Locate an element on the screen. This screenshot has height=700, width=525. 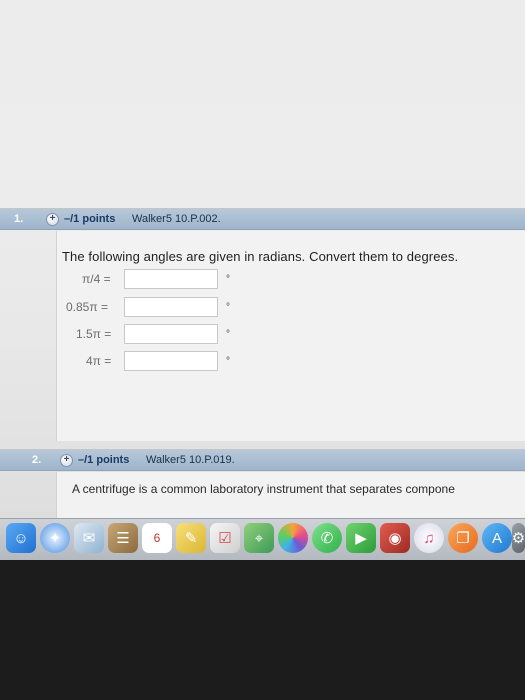
maps-icon: ⌖ is located at coordinates (259, 538).